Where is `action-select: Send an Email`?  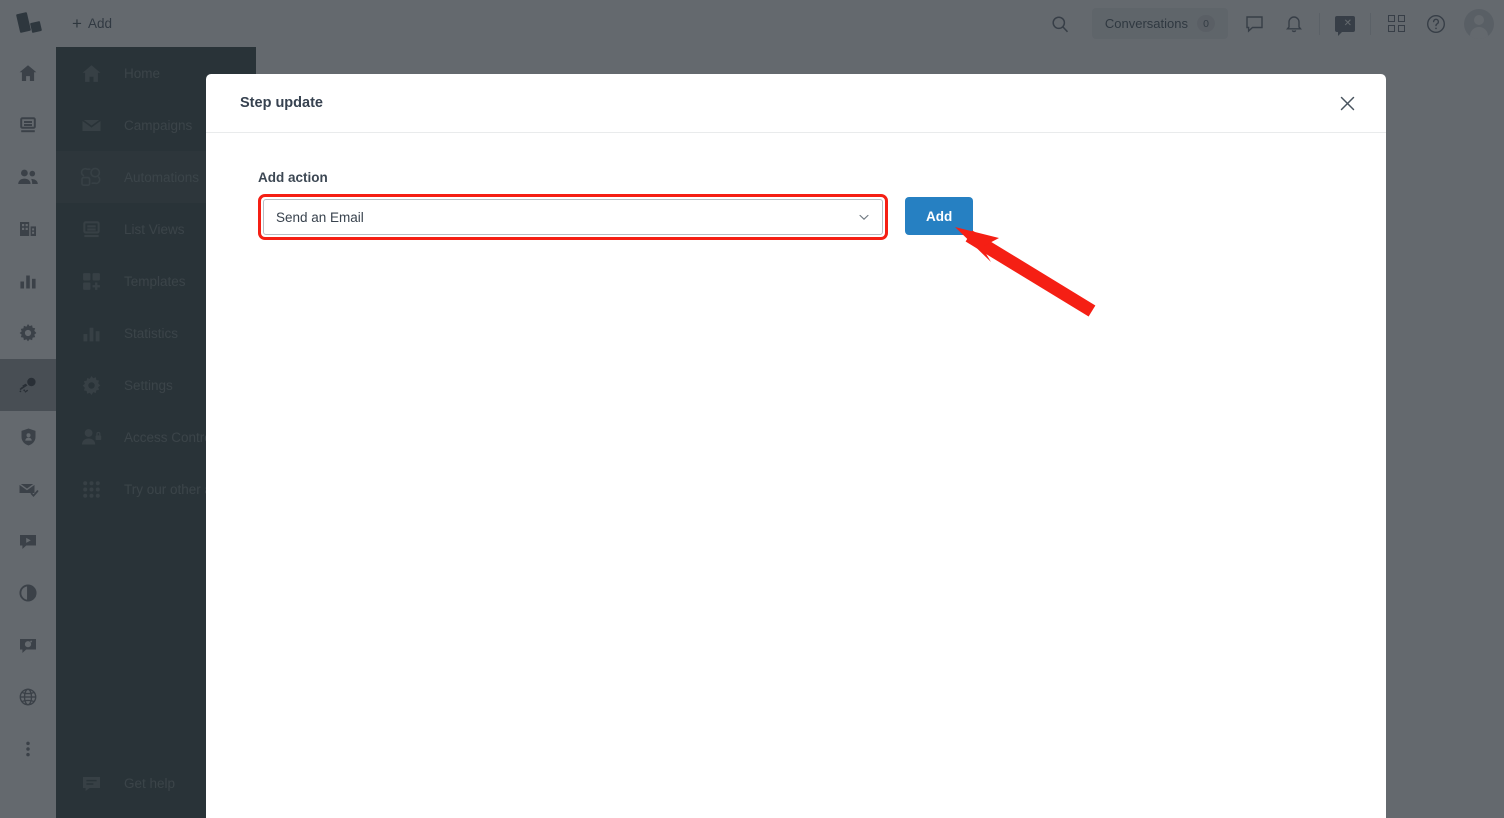
action-select: Send an Email is located at coordinates (573, 217).